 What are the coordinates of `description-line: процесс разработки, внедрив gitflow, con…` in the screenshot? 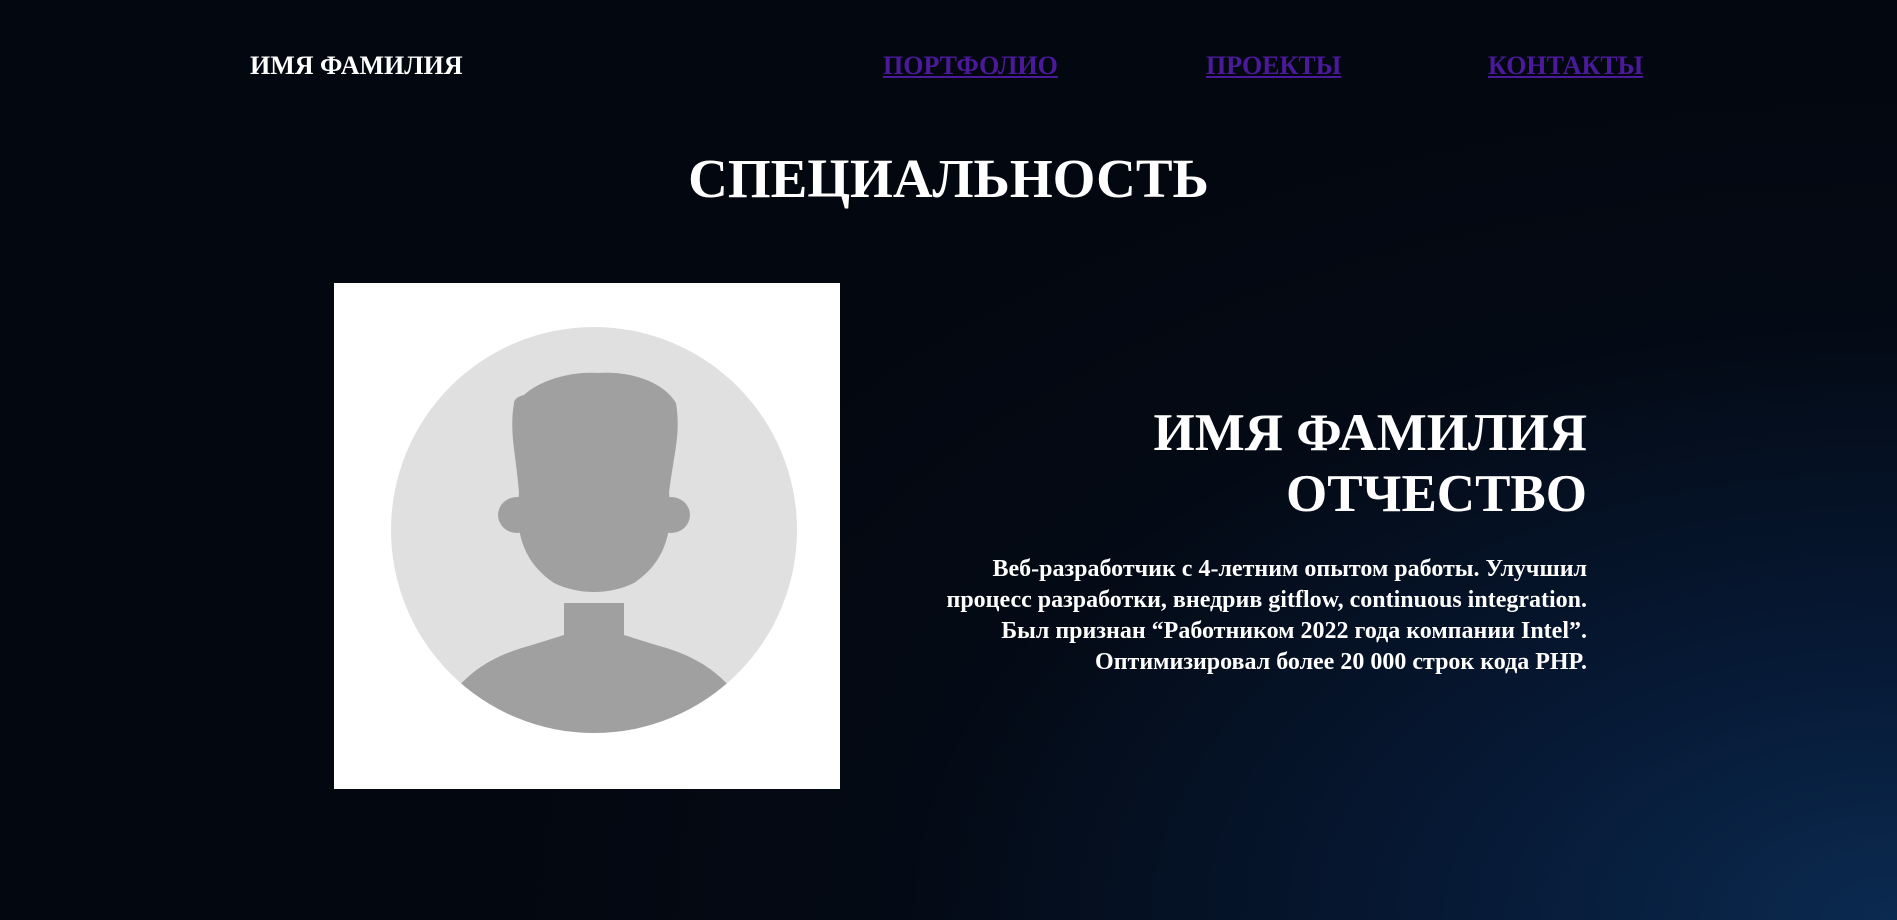 It's located at (1267, 600).